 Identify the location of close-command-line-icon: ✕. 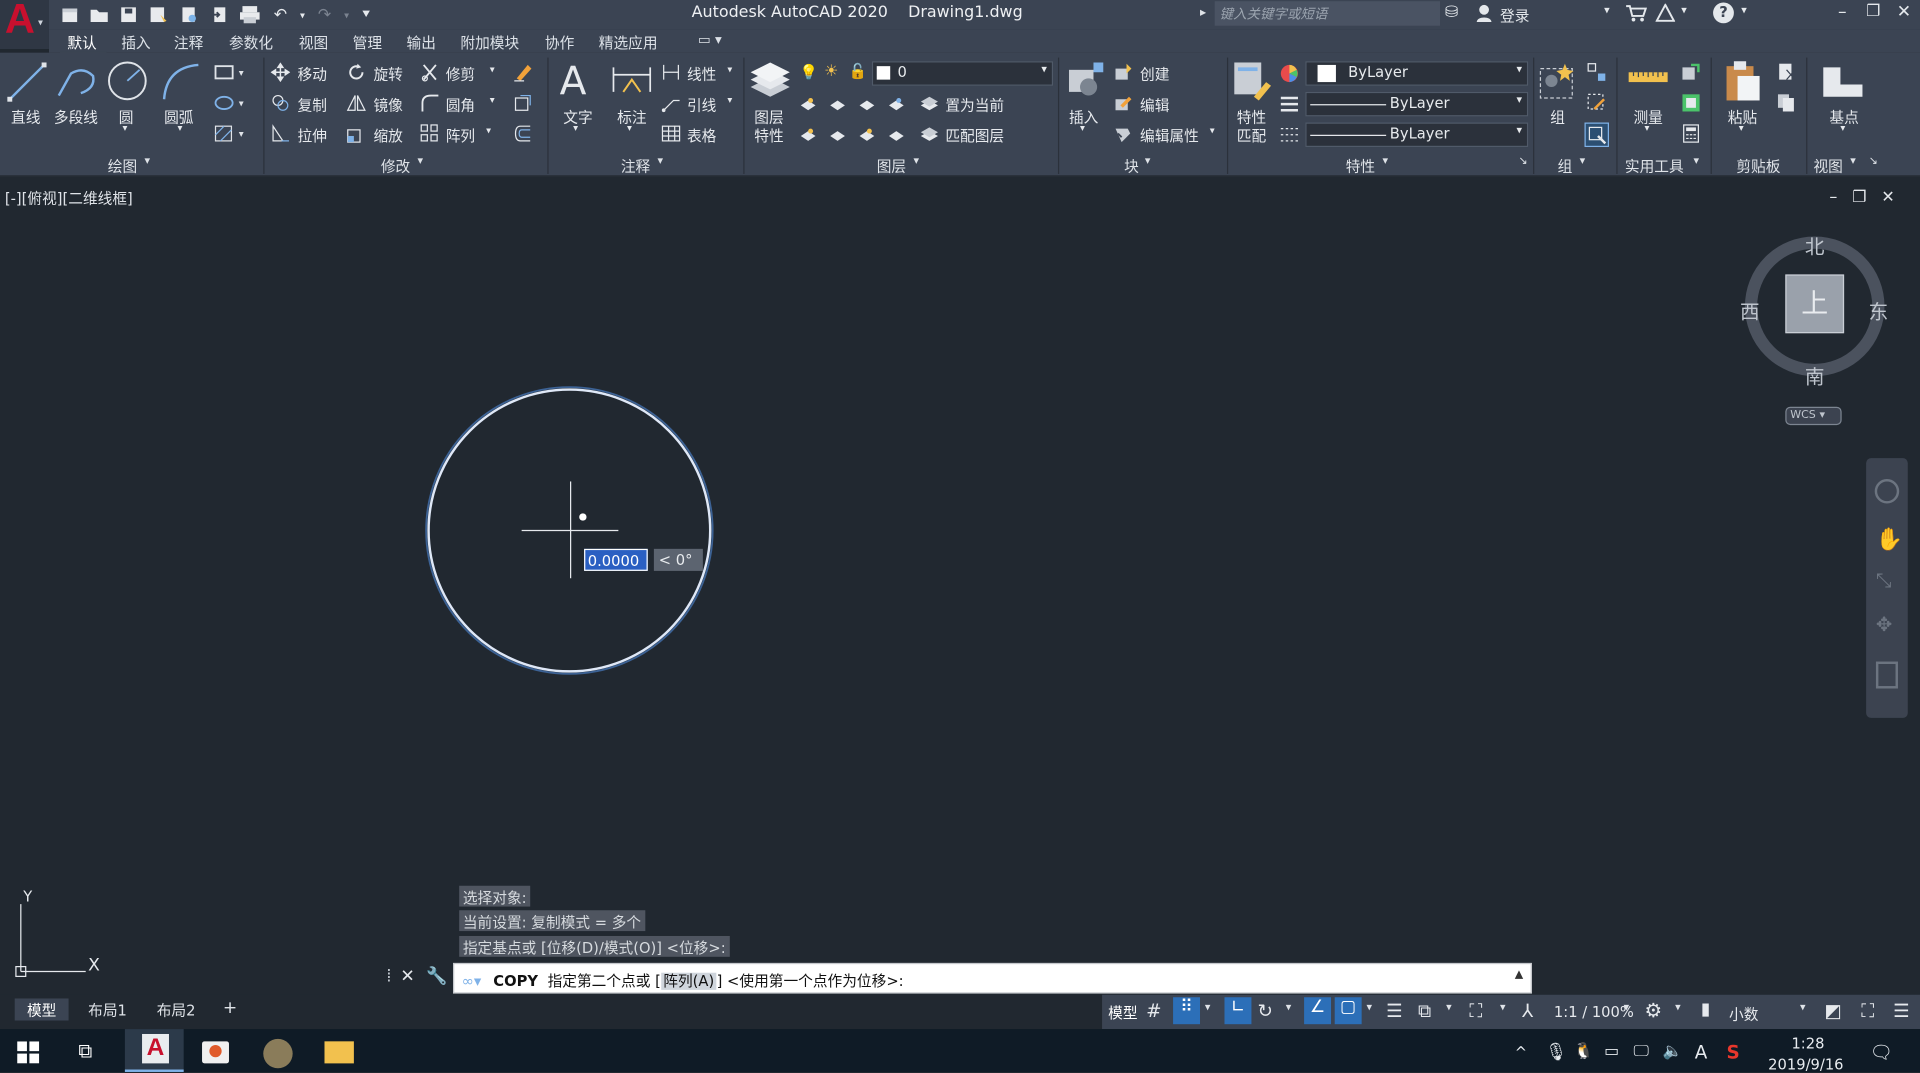
(407, 977).